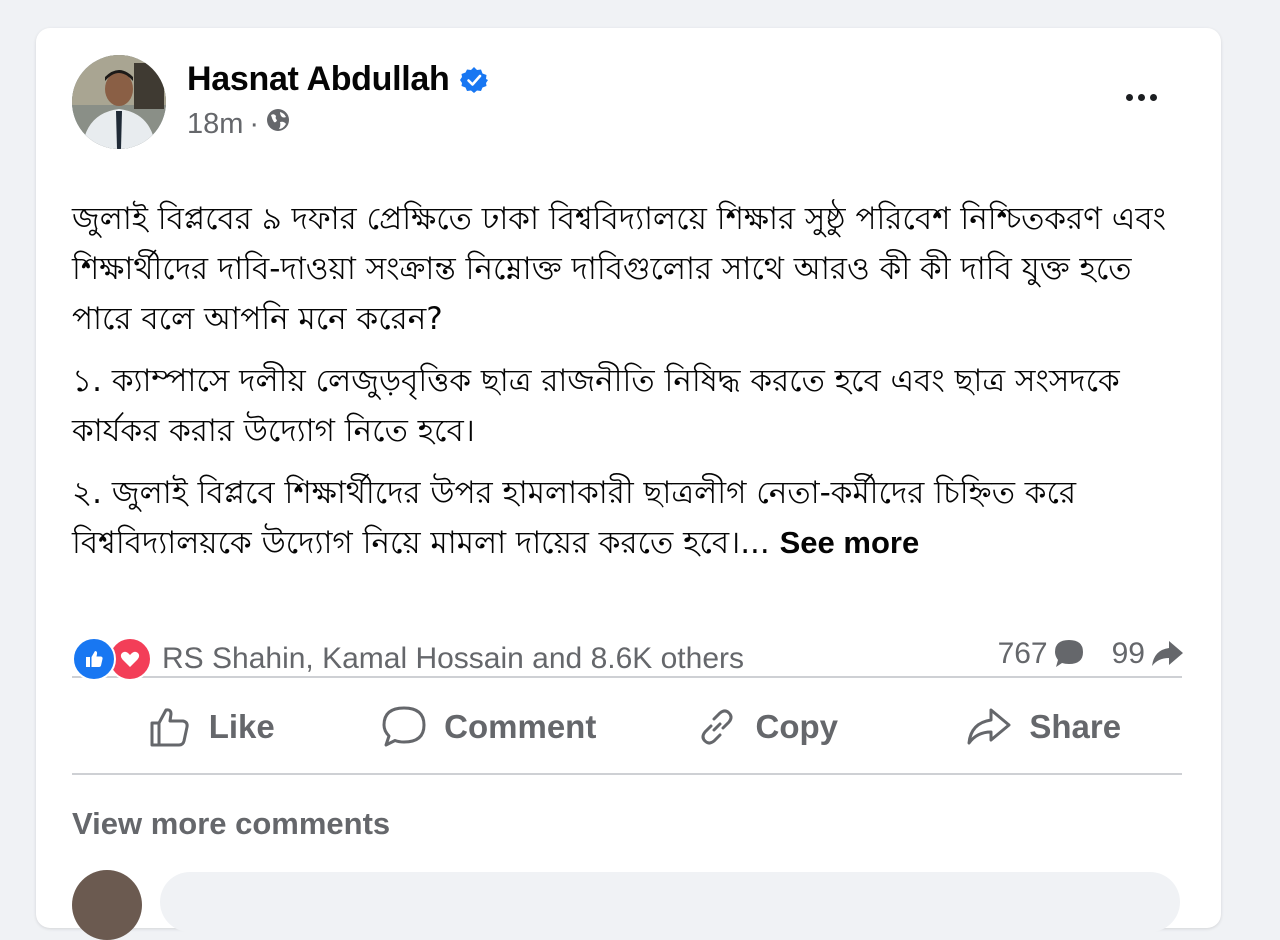  I want to click on share-icon, so click(989, 726).